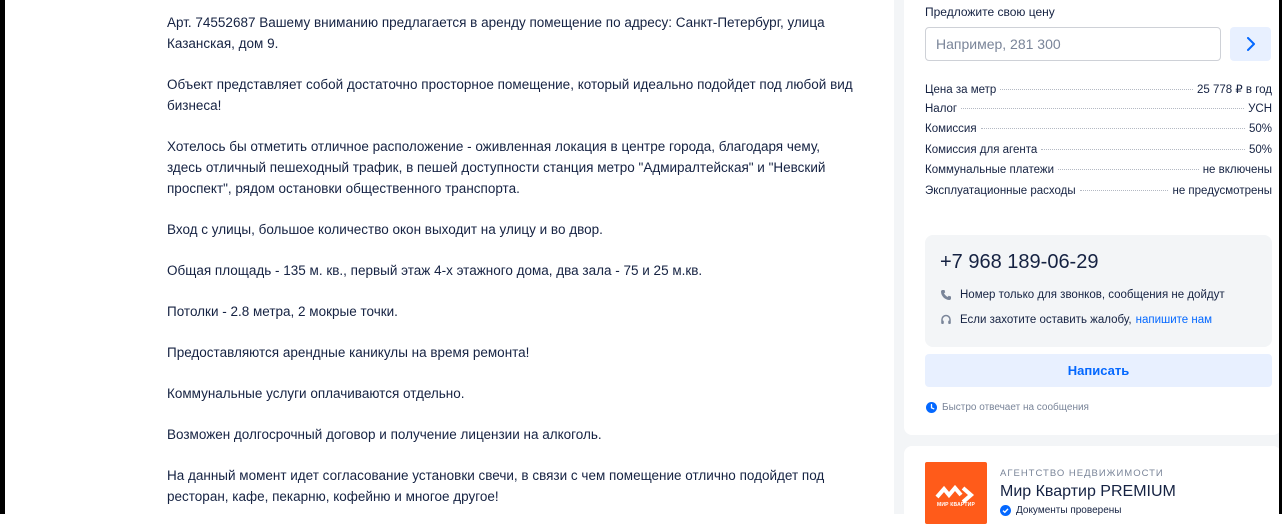  What do you see at coordinates (981, 149) in the screenshot?
I see `term-label: Комиссия для агента` at bounding box center [981, 149].